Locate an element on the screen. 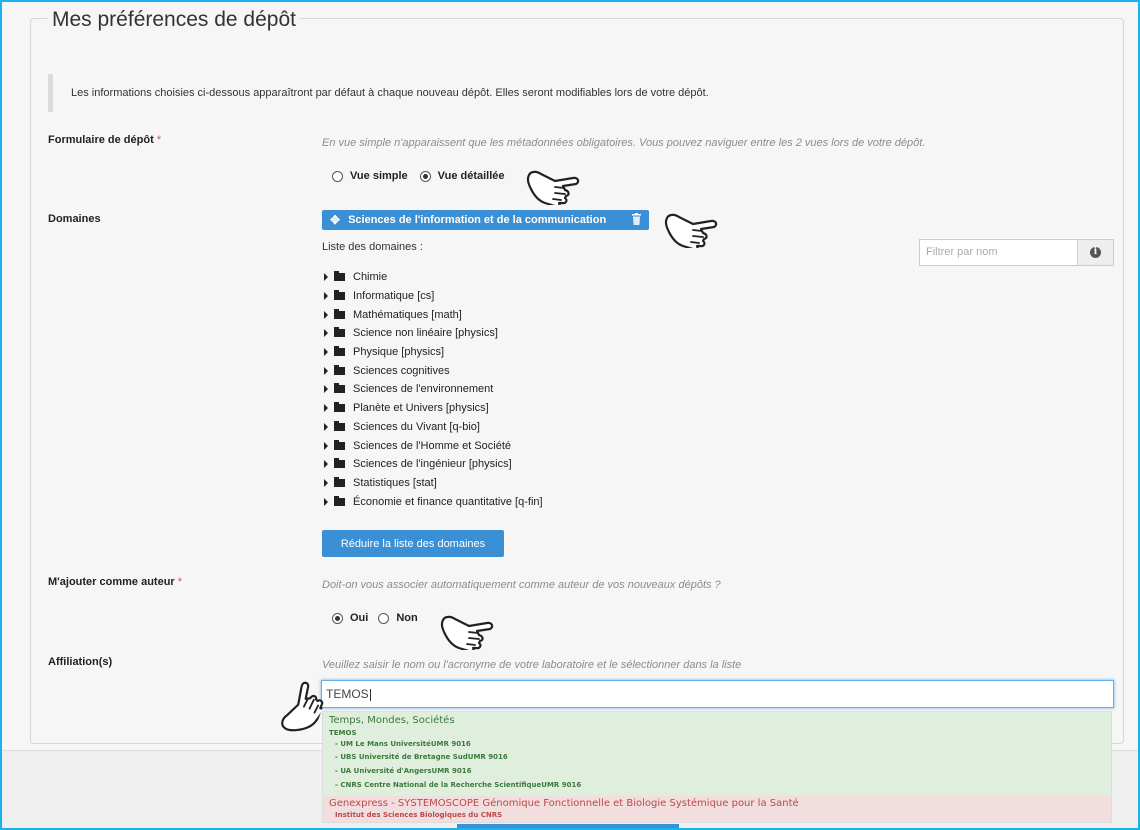 The width and height of the screenshot is (1140, 830). tree-item-label: Sciences de l'ingénieur [physics] is located at coordinates (432, 464).